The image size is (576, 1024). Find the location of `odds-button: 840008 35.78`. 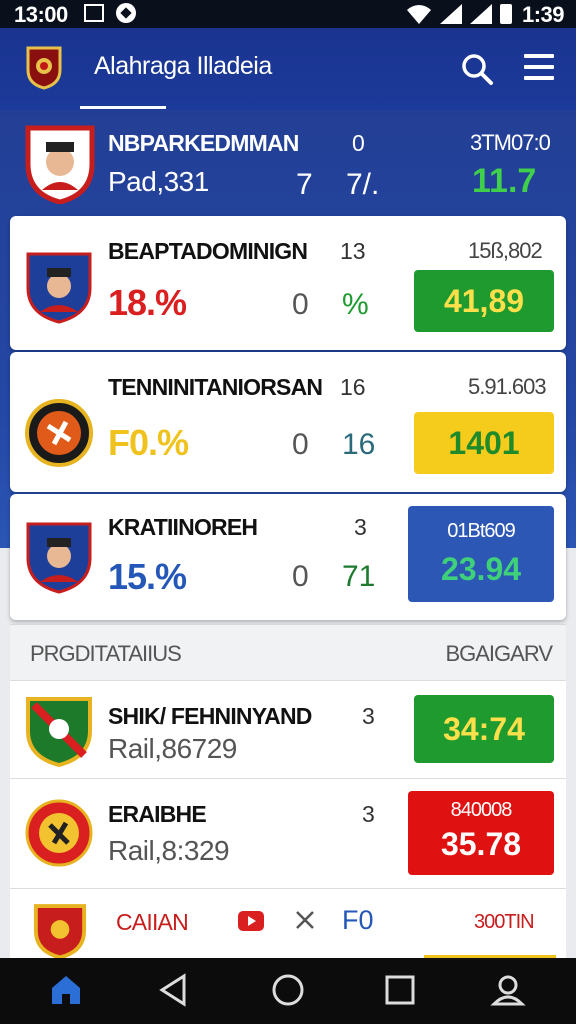

odds-button: 840008 35.78 is located at coordinates (481, 833).